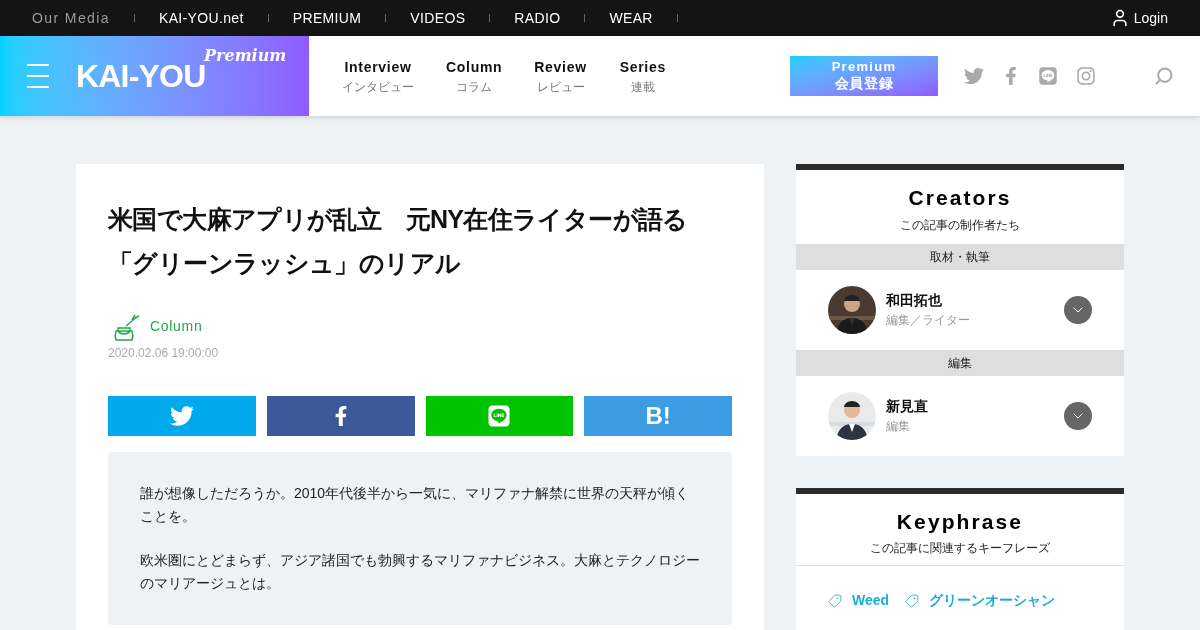 This screenshot has height=630, width=1200. I want to click on media-link: KAI-YOU.net, so click(201, 18).